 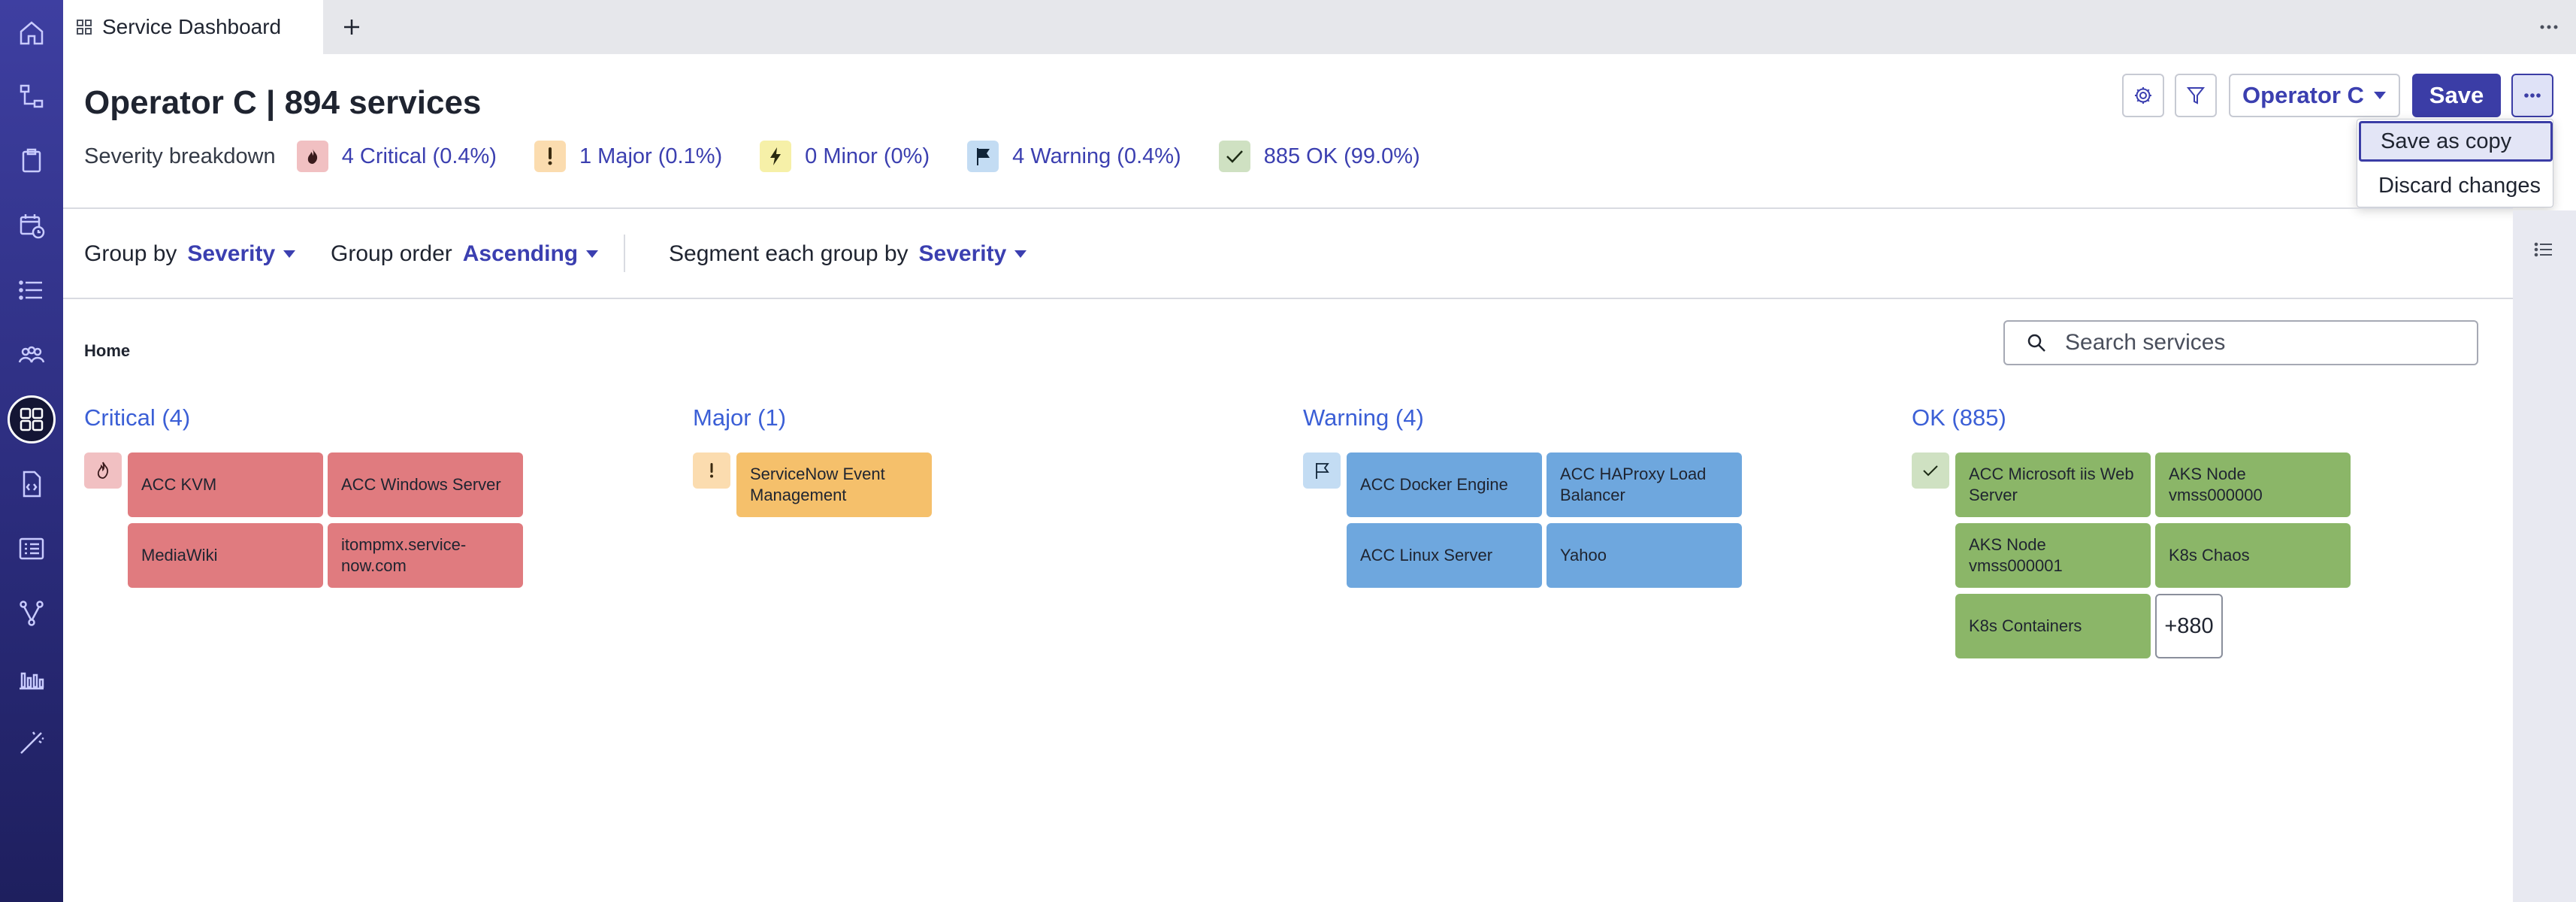 What do you see at coordinates (32, 549) in the screenshot?
I see `table-list-icon` at bounding box center [32, 549].